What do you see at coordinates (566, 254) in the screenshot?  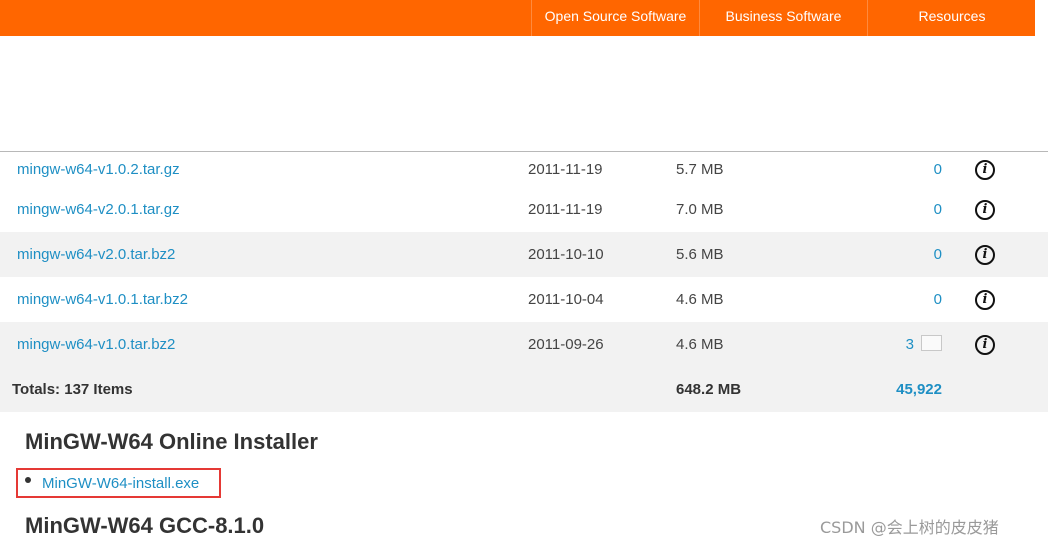 I see `file-date: 2011-10-10` at bounding box center [566, 254].